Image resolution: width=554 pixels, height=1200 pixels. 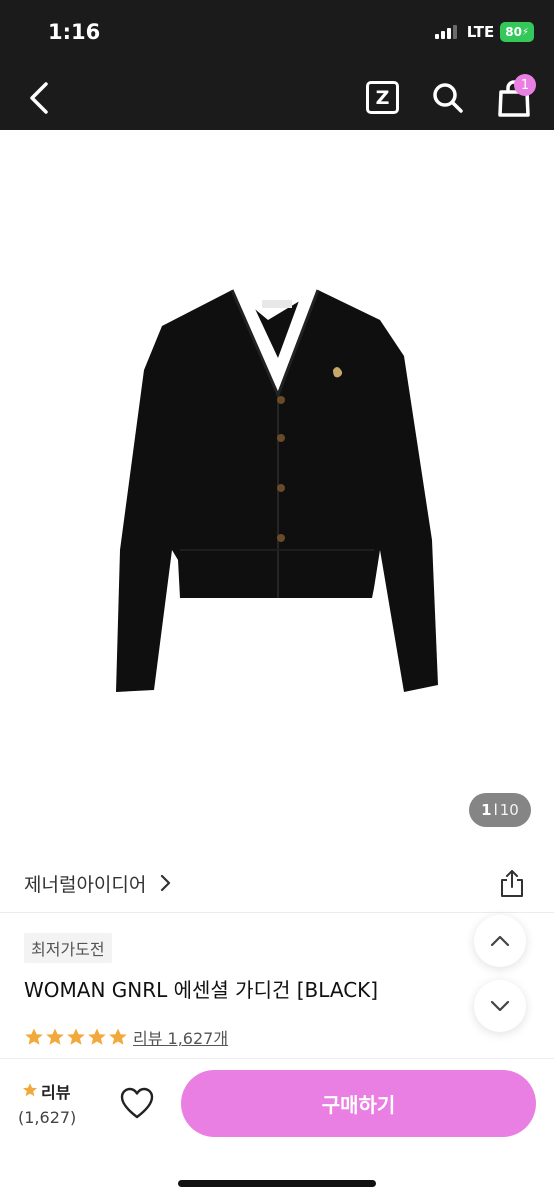 What do you see at coordinates (74, 32) in the screenshot?
I see `status-time: 1:16` at bounding box center [74, 32].